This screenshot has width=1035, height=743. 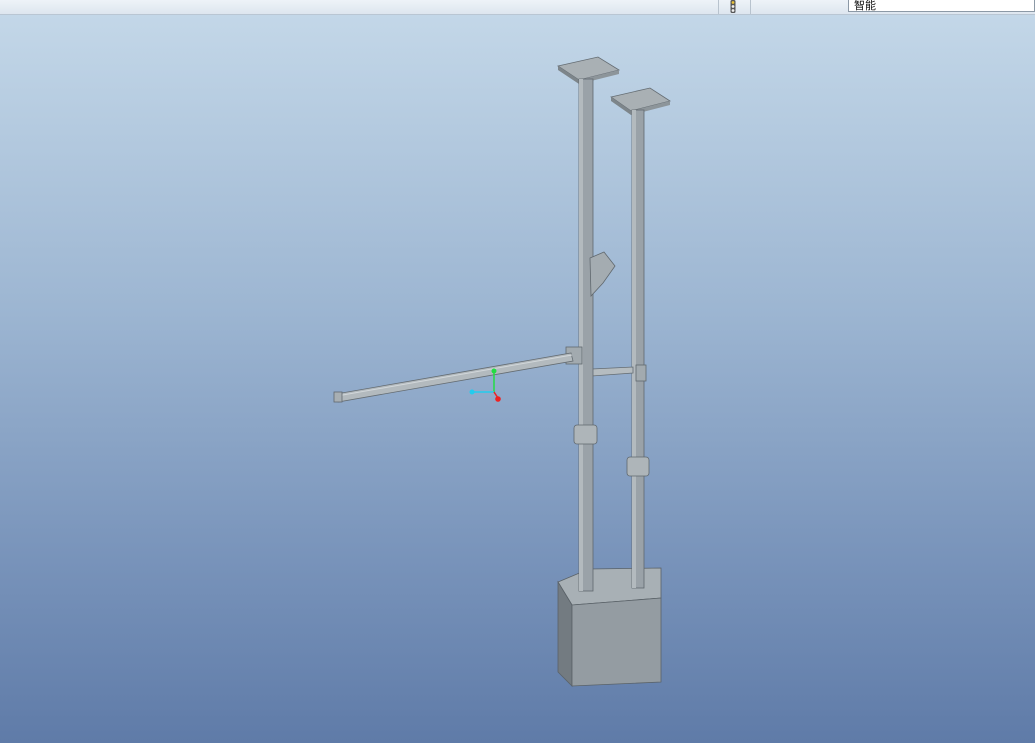 What do you see at coordinates (733, 6) in the screenshot?
I see `traffic-light-icon` at bounding box center [733, 6].